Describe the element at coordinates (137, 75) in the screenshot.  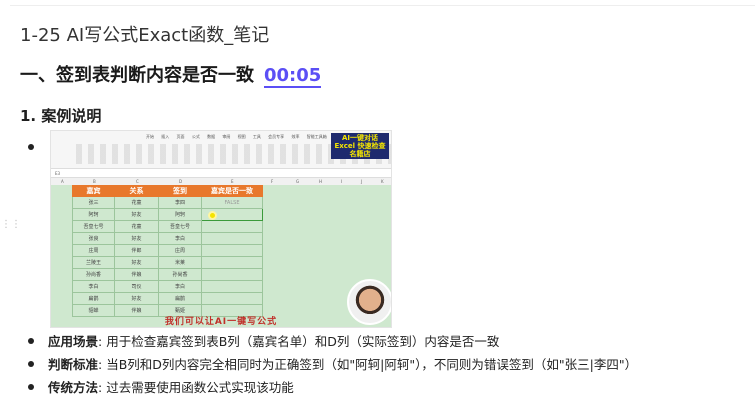
I see `section-heading-text: 一、签到表判断内容是否一致` at that location.